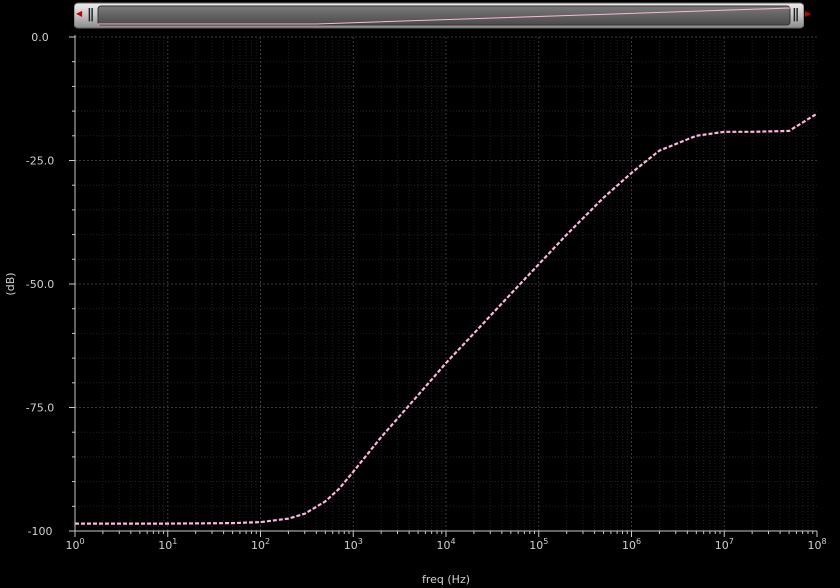 Image resolution: width=840 pixels, height=588 pixels. I want to click on y-tick-label: 0.0, so click(40, 37).